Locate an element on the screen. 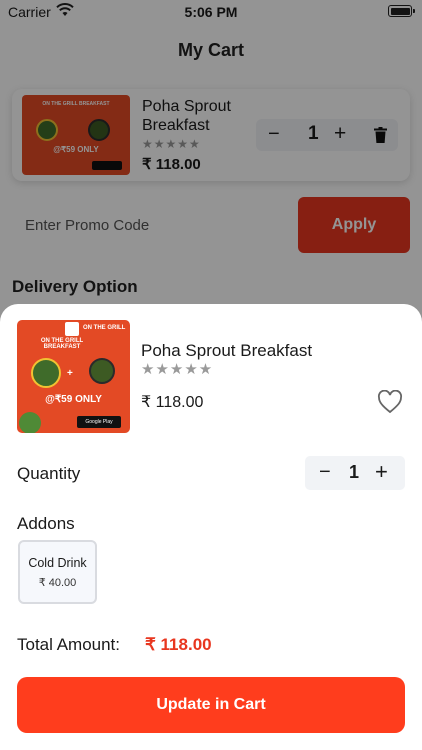 The width and height of the screenshot is (422, 750). item-rating: ★★★★★ is located at coordinates (177, 369).